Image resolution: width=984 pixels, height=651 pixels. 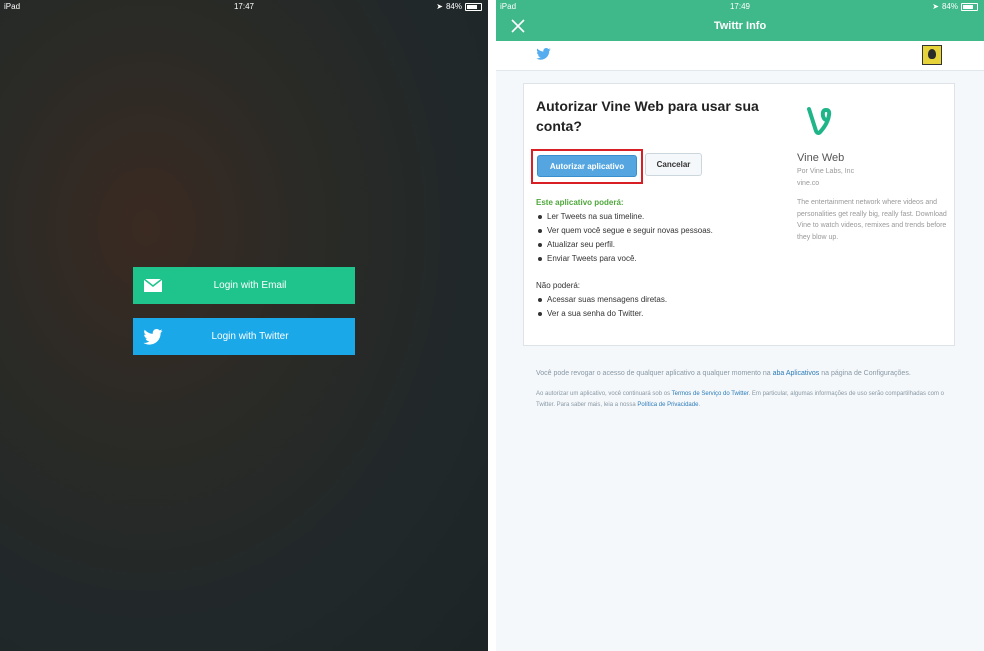 I want to click on login-email-button: Login with Email, so click(x=244, y=285).